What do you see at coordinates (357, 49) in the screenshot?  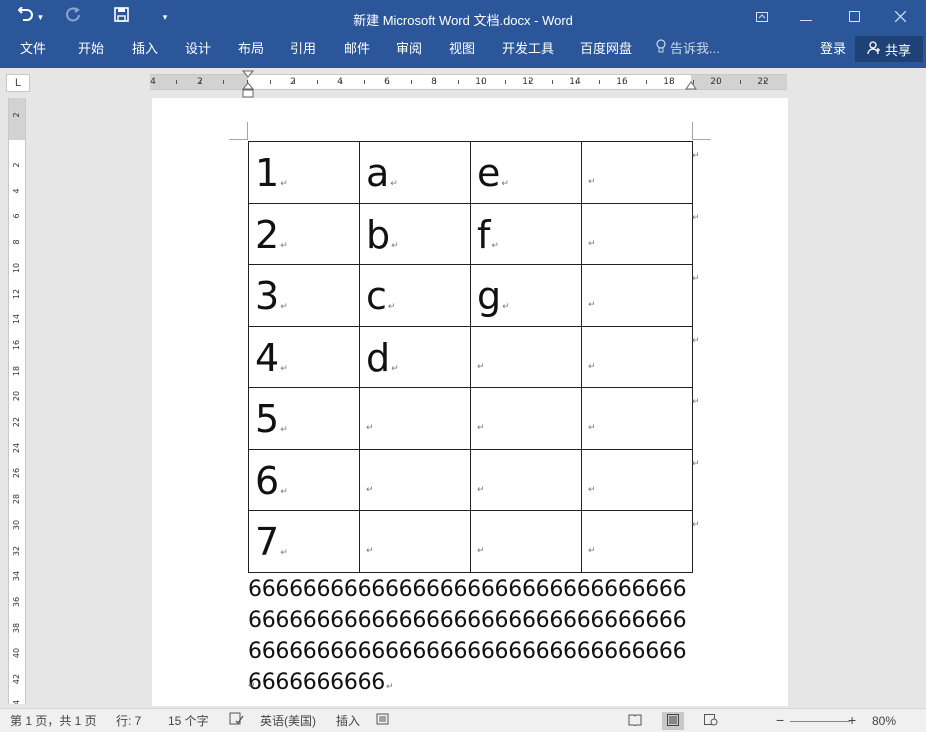 I see `tab-mailings: 邮件` at bounding box center [357, 49].